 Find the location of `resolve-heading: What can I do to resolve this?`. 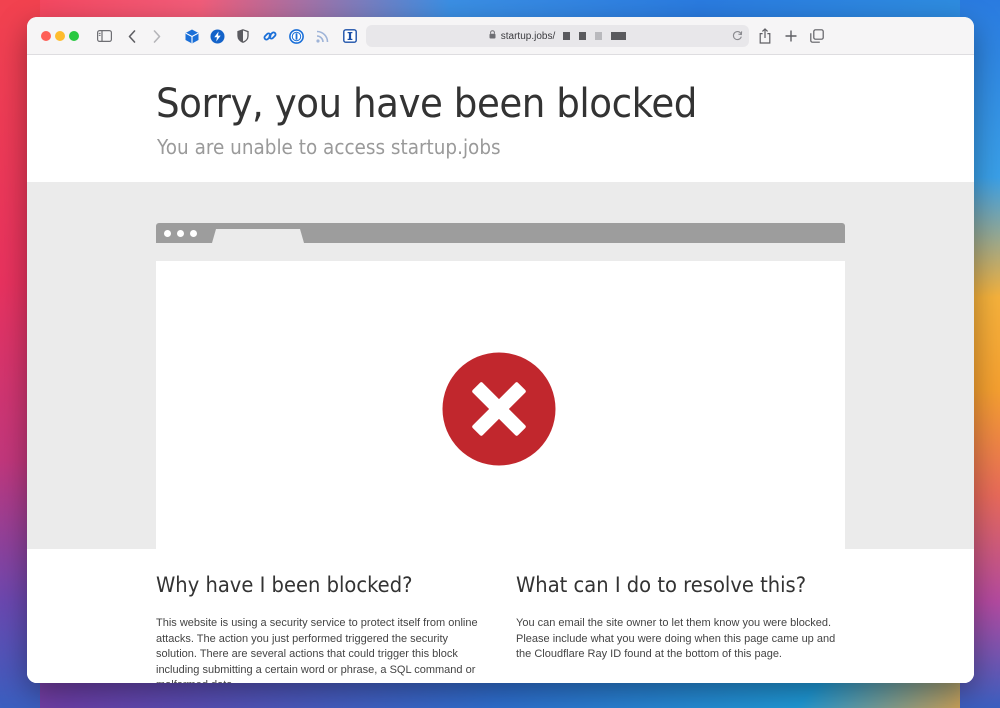

resolve-heading: What can I do to resolve this? is located at coordinates (661, 585).